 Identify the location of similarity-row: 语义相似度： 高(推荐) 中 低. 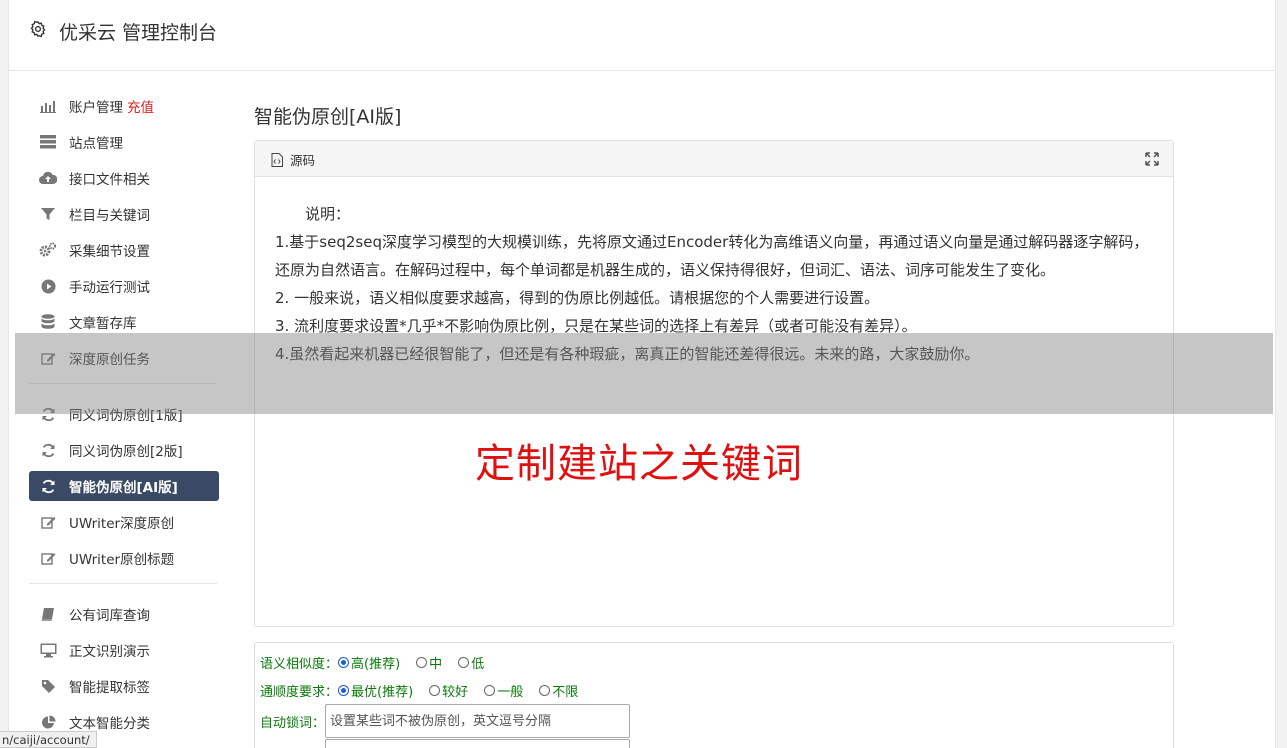
(380, 662).